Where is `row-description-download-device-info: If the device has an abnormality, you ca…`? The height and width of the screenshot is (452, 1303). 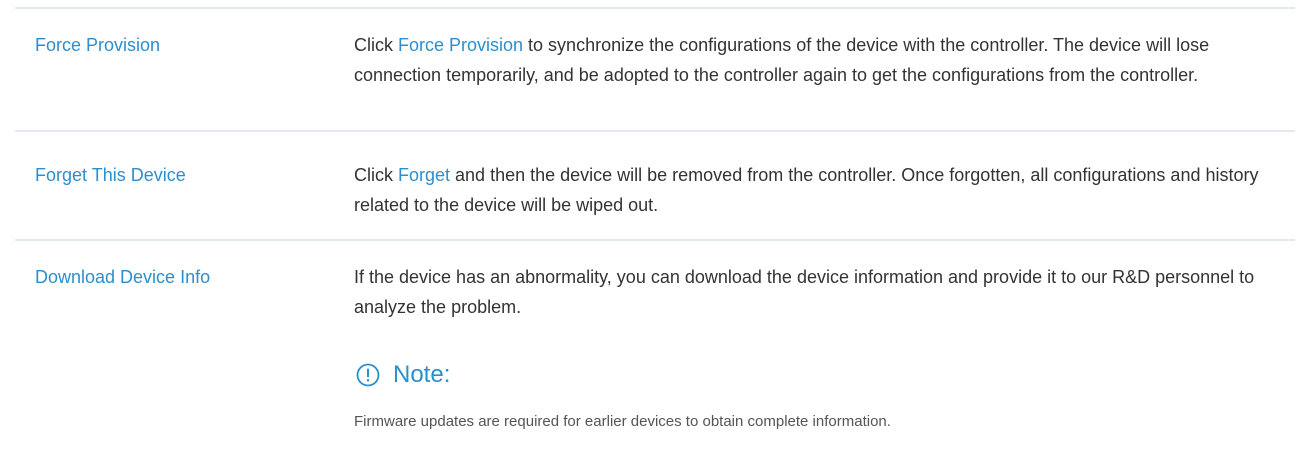 row-description-download-device-info: If the device has an abnormality, you ca… is located at coordinates (804, 292).